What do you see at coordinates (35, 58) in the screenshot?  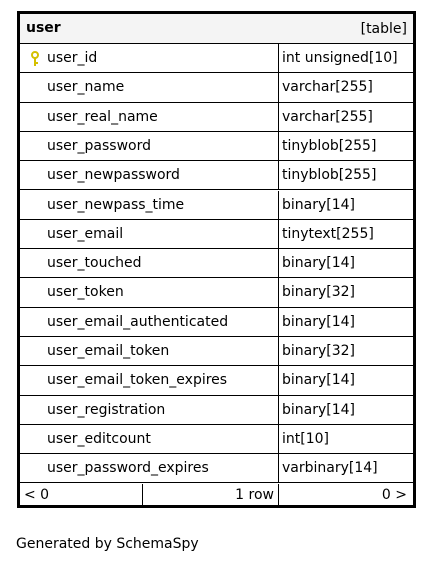 I see `key-icon` at bounding box center [35, 58].